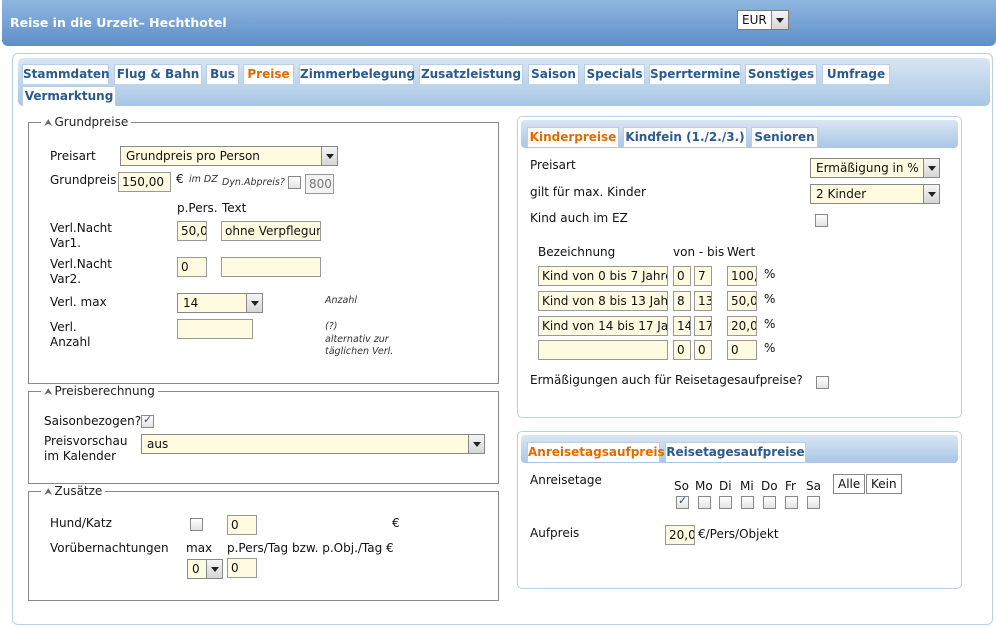 The image size is (996, 629). Describe the element at coordinates (742, 276) in the screenshot. I see `row-wert-input: 100,` at that location.